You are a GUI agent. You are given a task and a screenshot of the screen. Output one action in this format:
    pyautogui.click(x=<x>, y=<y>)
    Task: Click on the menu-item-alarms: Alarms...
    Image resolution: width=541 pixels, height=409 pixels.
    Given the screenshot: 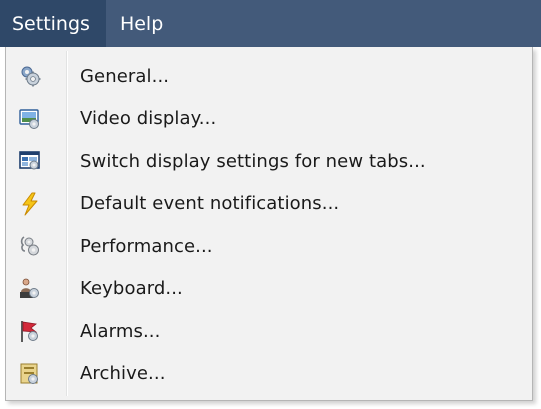 What is the action you would take?
    pyautogui.click(x=269, y=331)
    